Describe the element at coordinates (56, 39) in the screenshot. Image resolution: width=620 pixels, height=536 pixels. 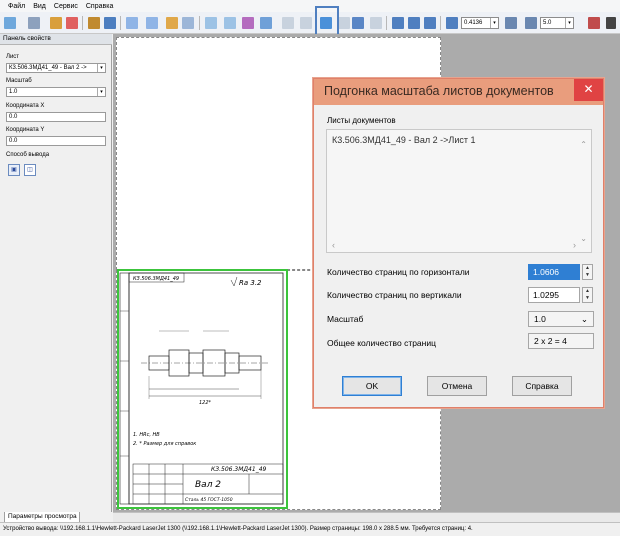
I see `panel-title: Панель свойств` at that location.